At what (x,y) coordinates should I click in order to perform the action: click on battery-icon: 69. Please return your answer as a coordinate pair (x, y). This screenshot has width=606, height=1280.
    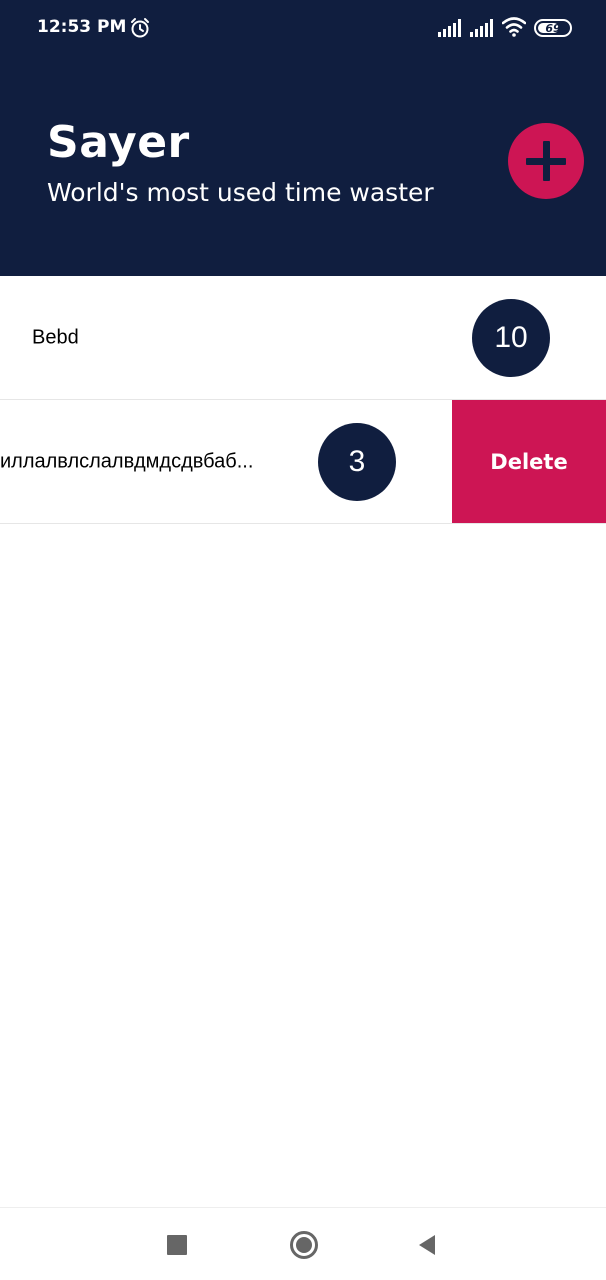
    Looking at the image, I should click on (553, 28).